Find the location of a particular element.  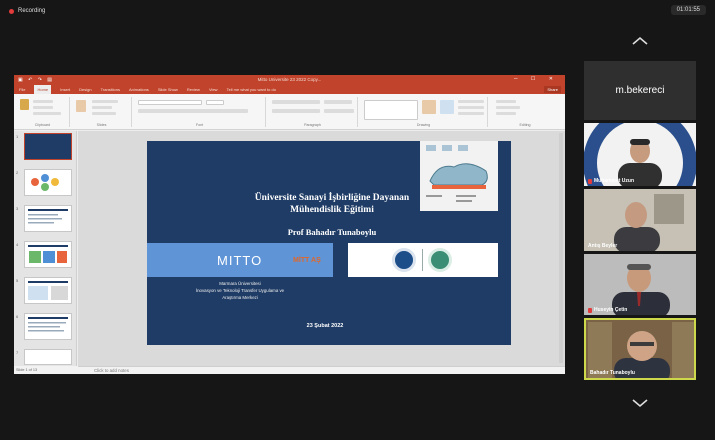

smartart-button is located at coordinates (339, 111).